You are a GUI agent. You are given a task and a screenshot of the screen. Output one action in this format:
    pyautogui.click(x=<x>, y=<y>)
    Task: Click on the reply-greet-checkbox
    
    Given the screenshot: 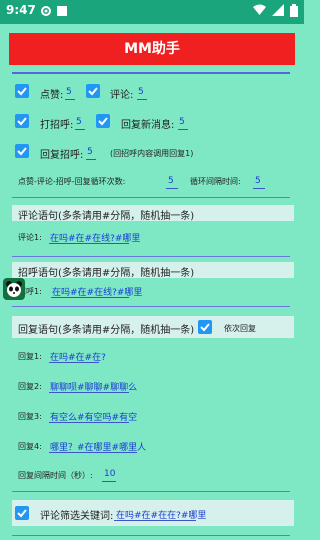 What is the action you would take?
    pyautogui.click(x=22, y=151)
    